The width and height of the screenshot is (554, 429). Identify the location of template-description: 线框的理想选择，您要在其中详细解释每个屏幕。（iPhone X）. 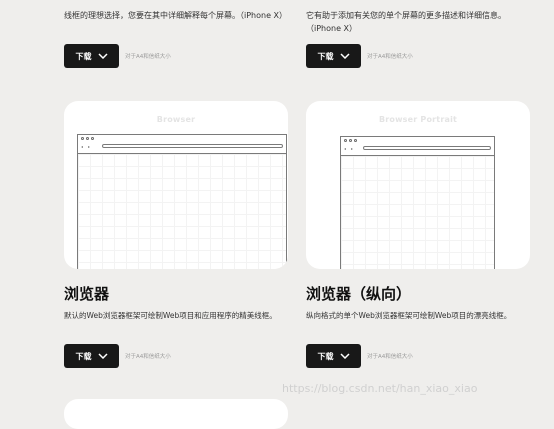
(176, 15).